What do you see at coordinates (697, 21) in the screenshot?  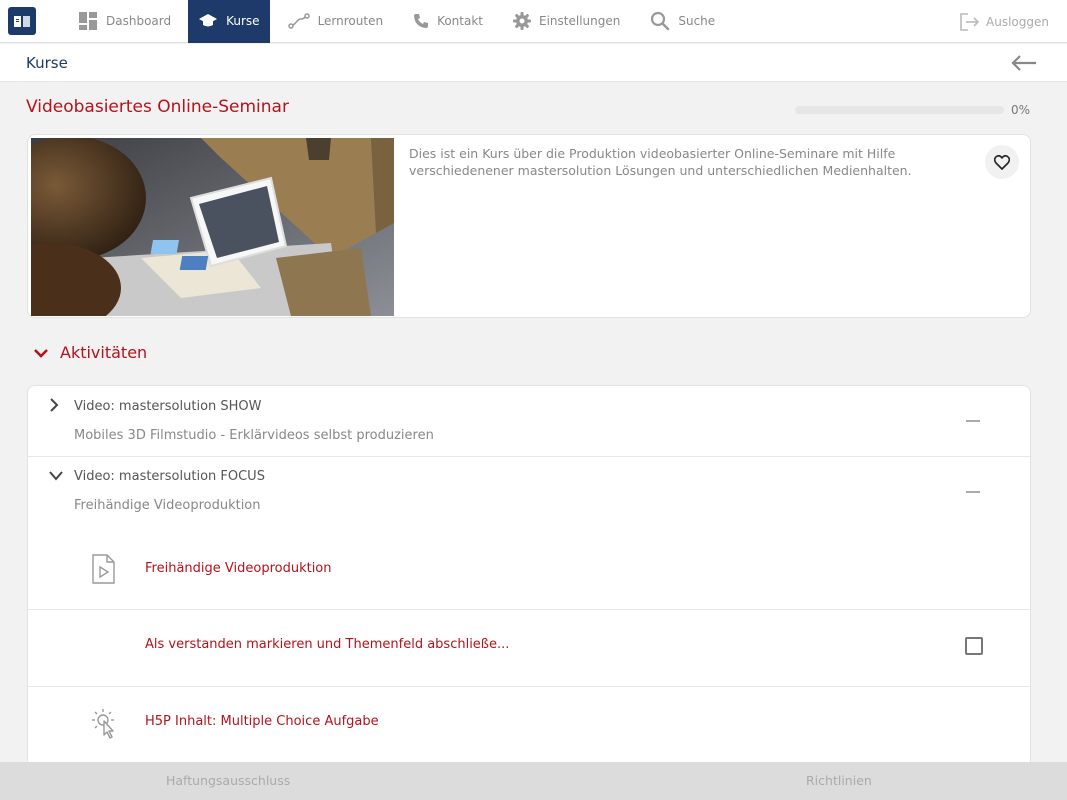 I see `nav-label-suche: Suche` at bounding box center [697, 21].